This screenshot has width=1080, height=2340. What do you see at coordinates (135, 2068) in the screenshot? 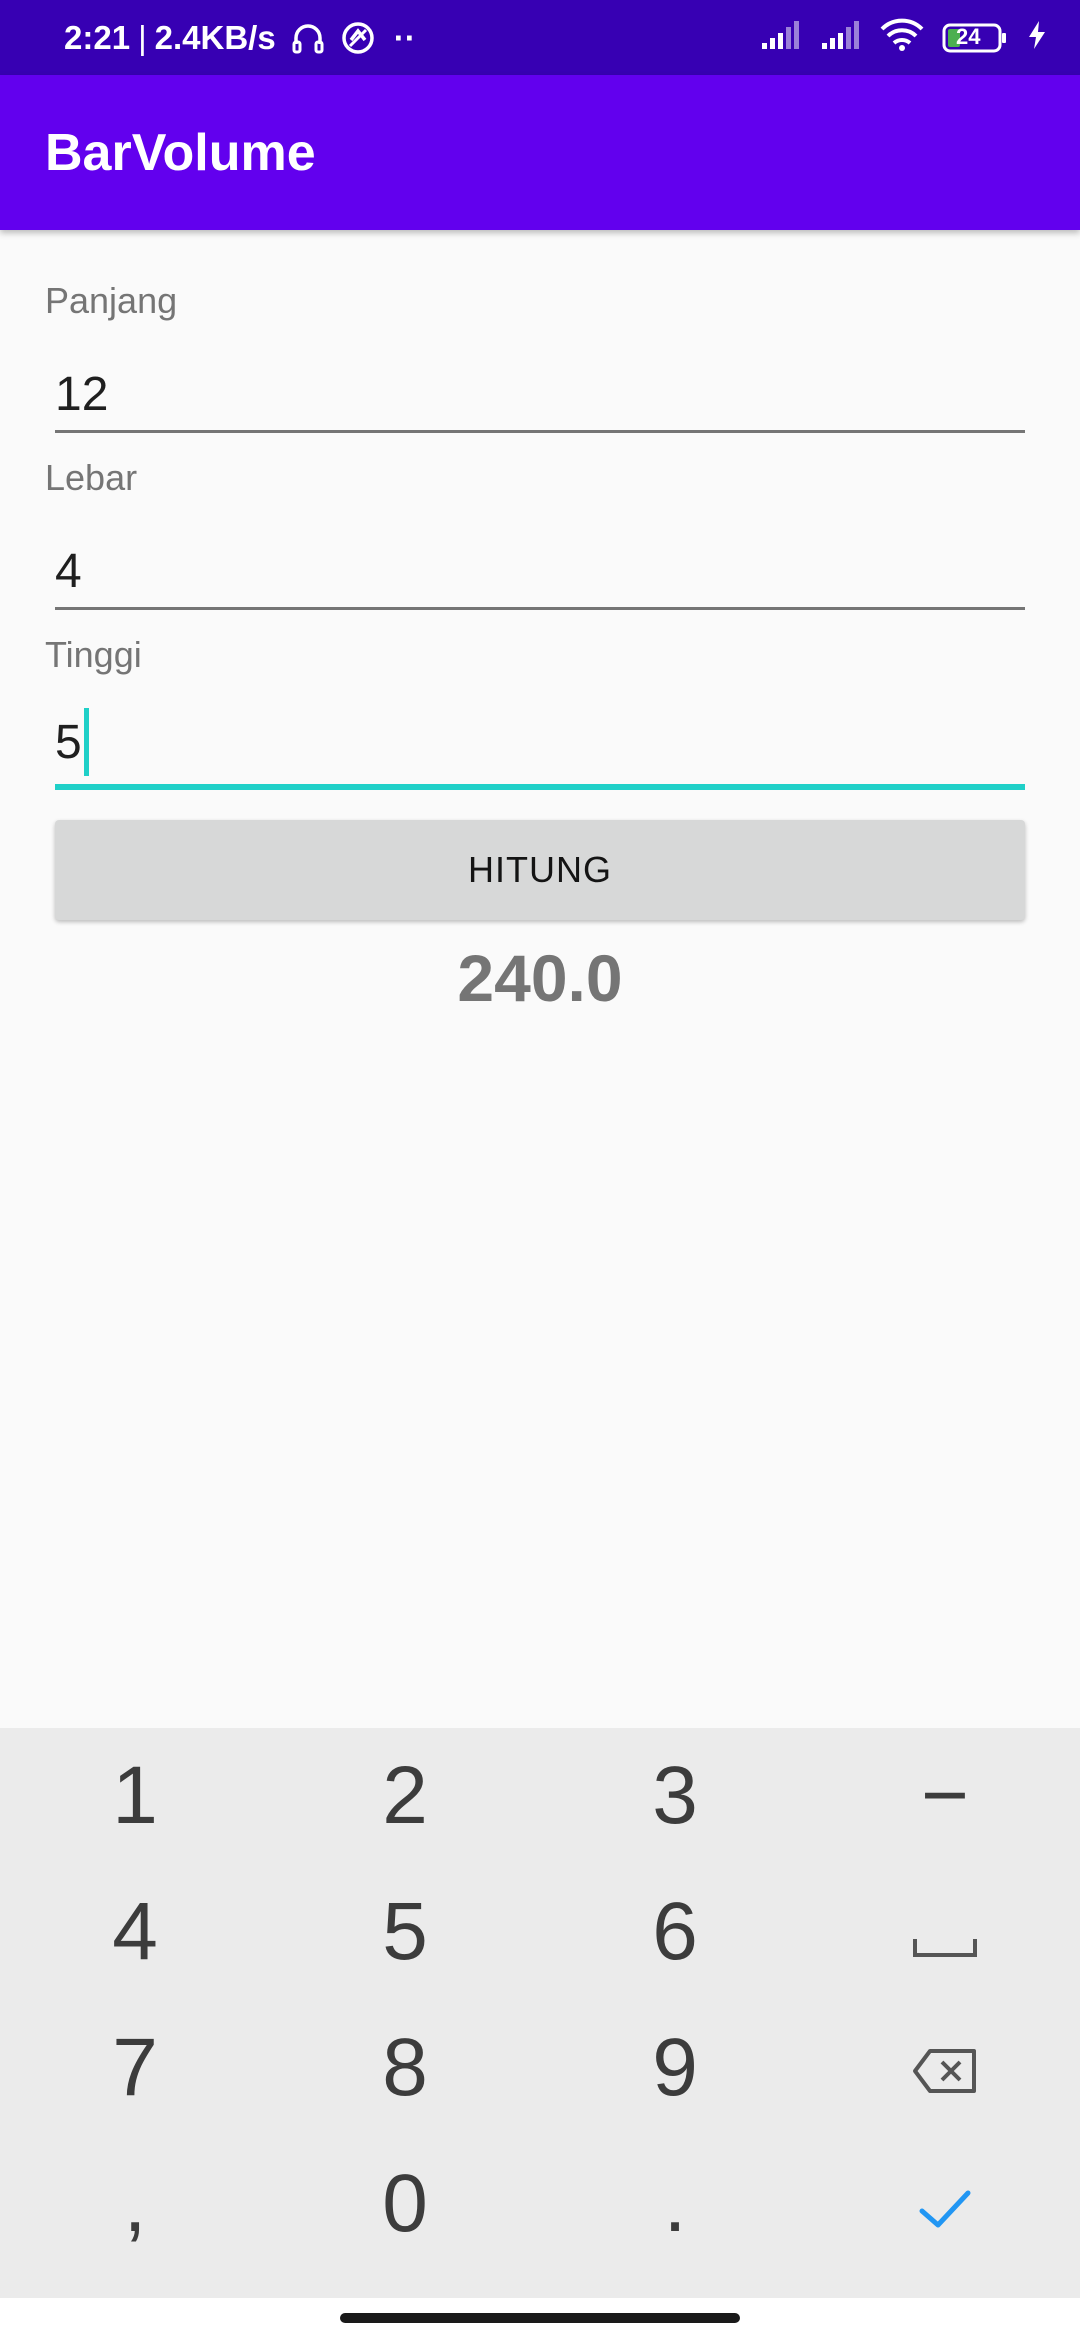
I see `key-7: 7` at bounding box center [135, 2068].